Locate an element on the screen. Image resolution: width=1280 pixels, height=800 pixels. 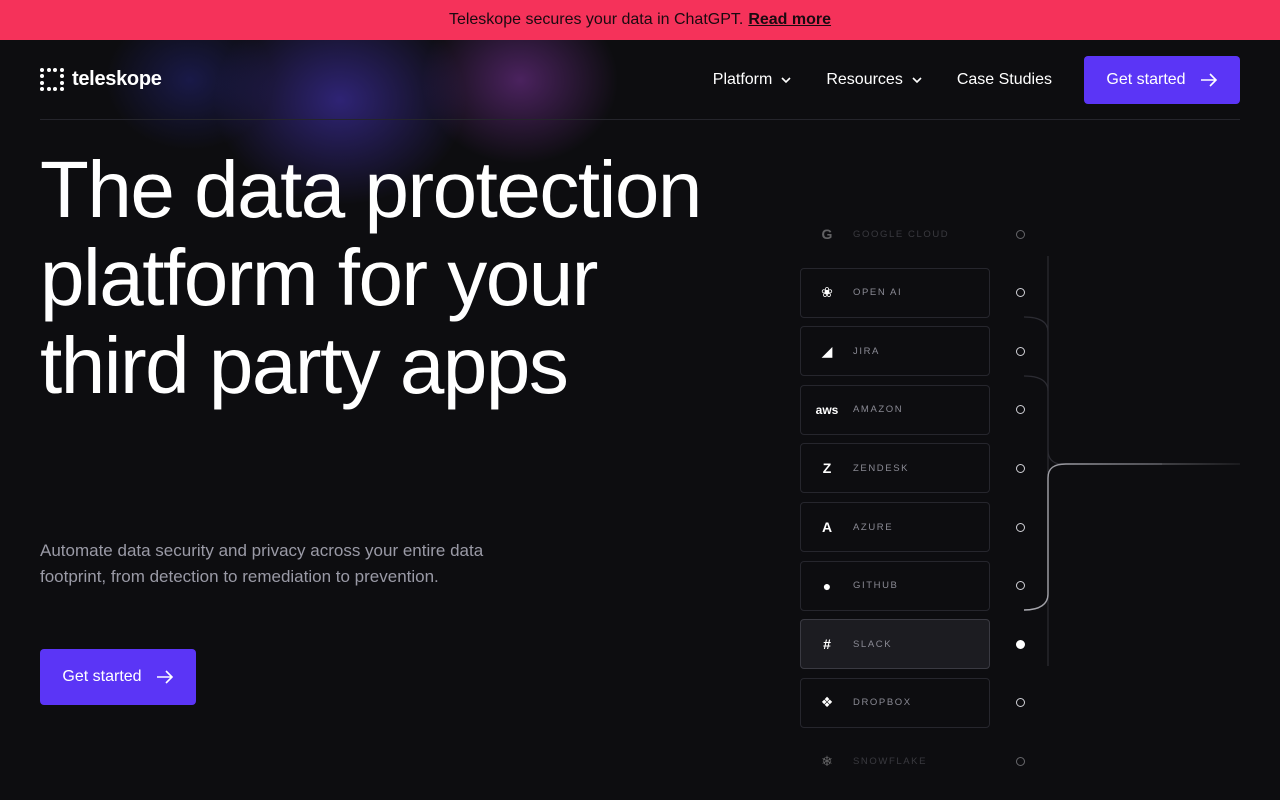
integration-row-snowflake: ❄ SNOWFLAKE is located at coordinates (895, 761).